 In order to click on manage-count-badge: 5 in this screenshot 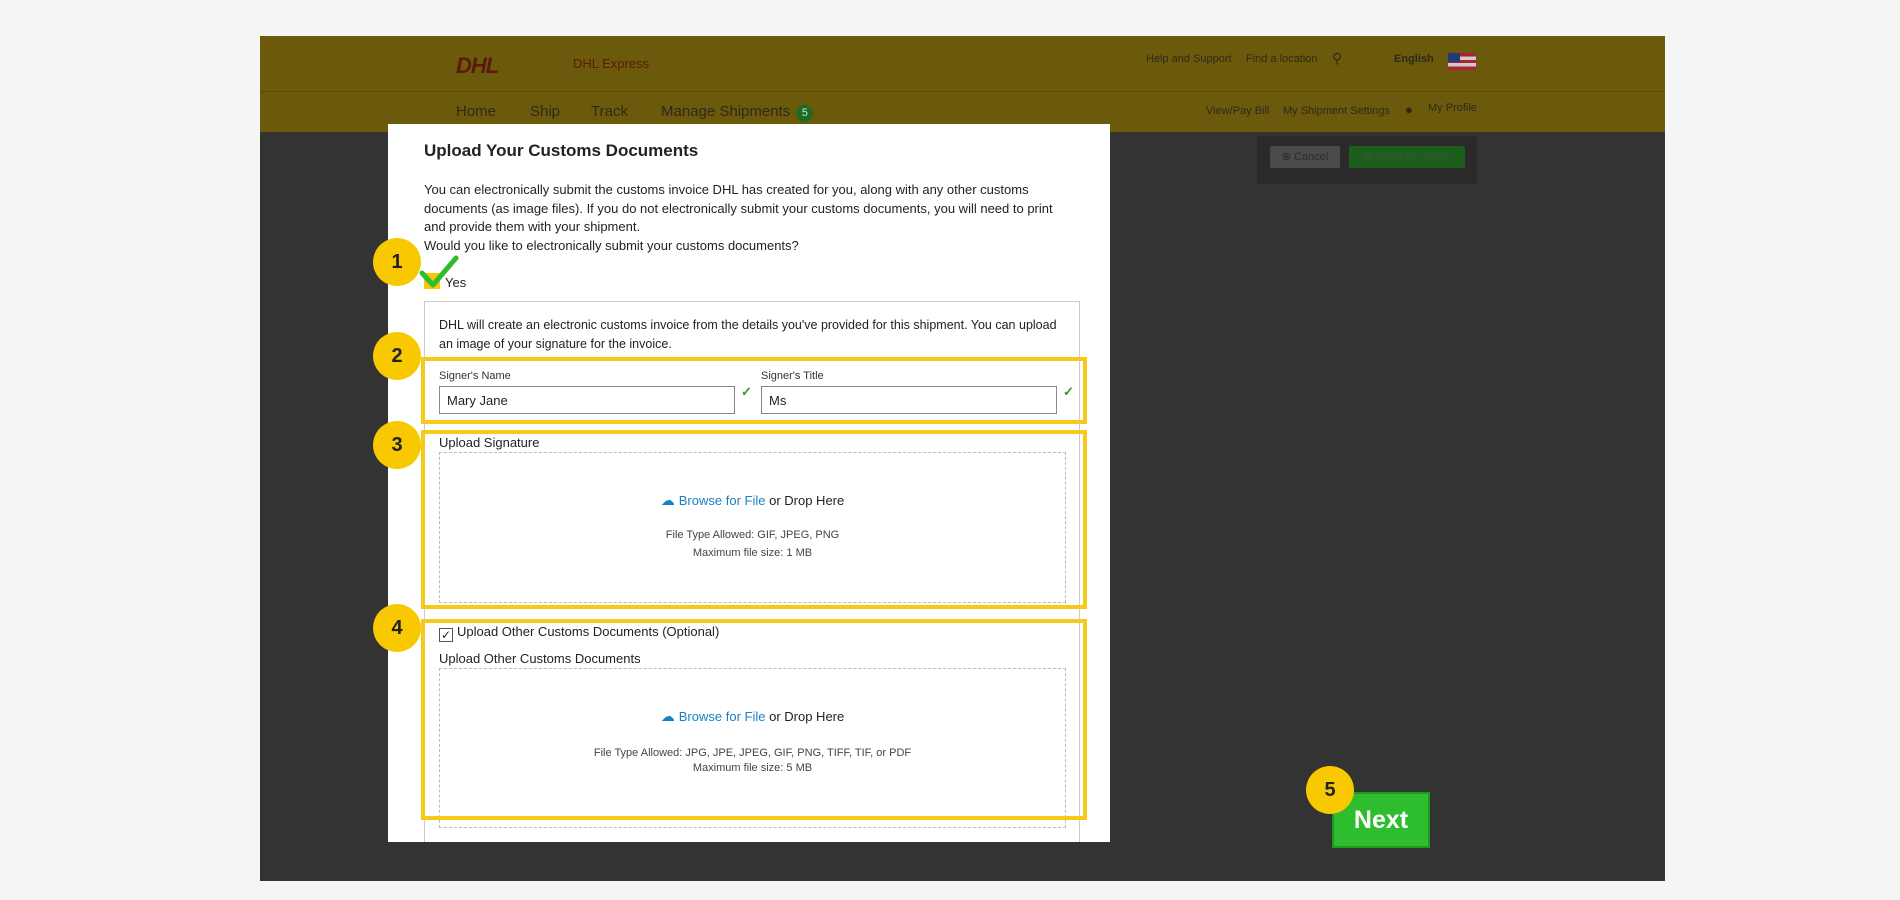, I will do `click(805, 113)`.